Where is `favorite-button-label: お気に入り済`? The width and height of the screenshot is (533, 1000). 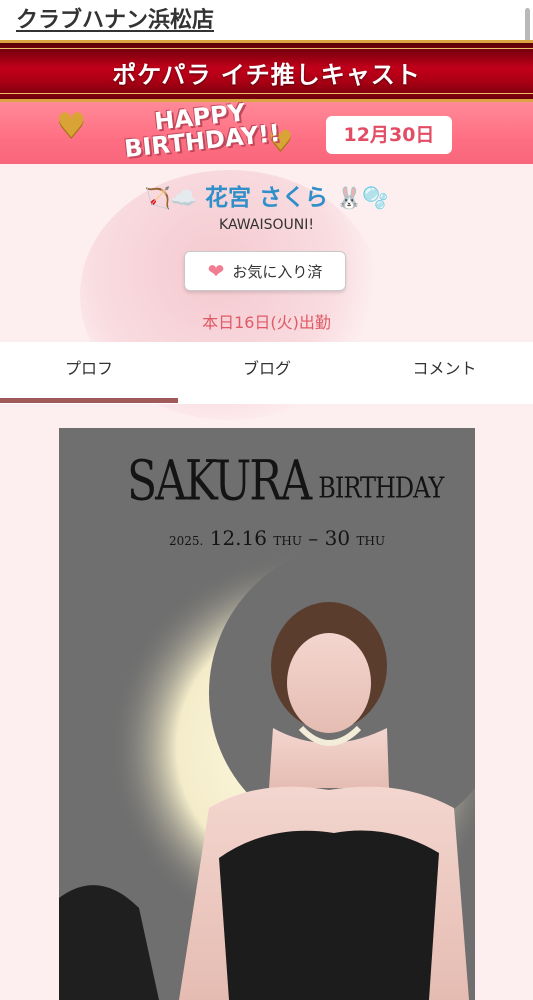 favorite-button-label: お気に入り済 is located at coordinates (277, 271).